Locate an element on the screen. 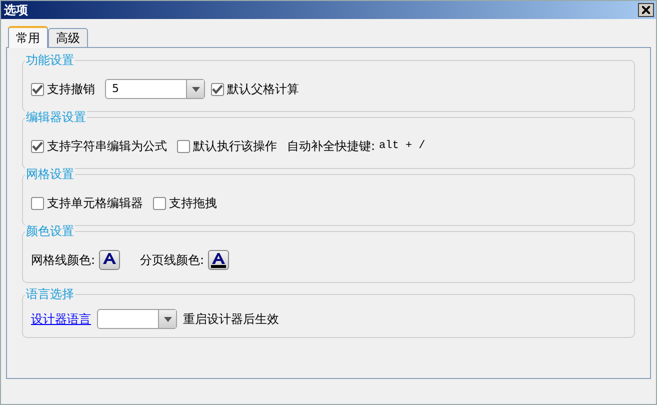 This screenshot has height=405, width=657. link: 设计器语言 is located at coordinates (61, 319).